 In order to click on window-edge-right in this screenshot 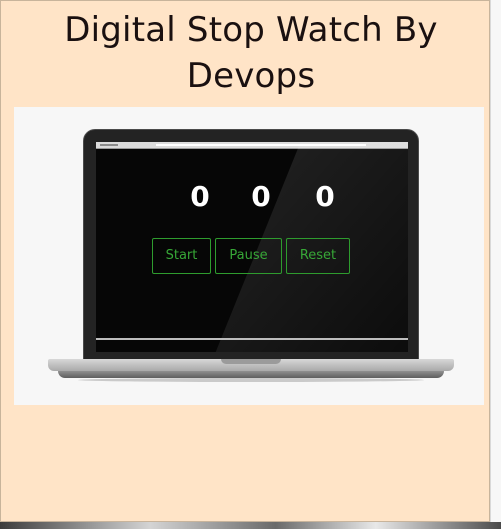, I will do `click(495, 264)`.